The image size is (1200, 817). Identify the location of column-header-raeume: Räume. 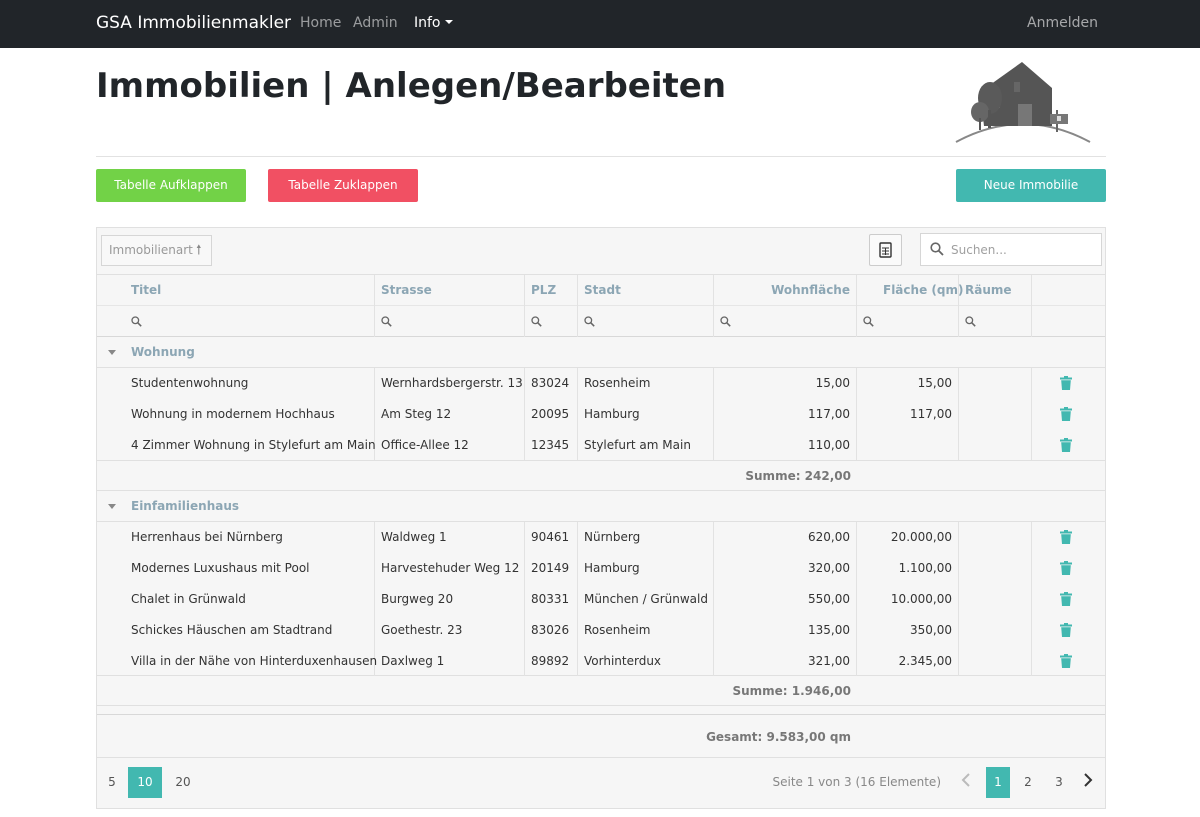
(988, 290).